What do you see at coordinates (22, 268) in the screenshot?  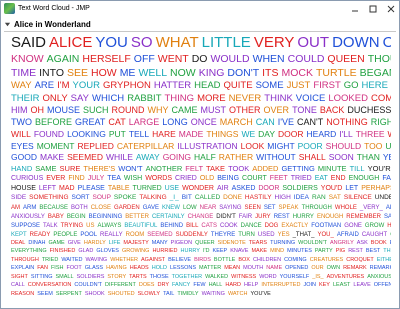 I see `cloud-word: explain` at bounding box center [22, 268].